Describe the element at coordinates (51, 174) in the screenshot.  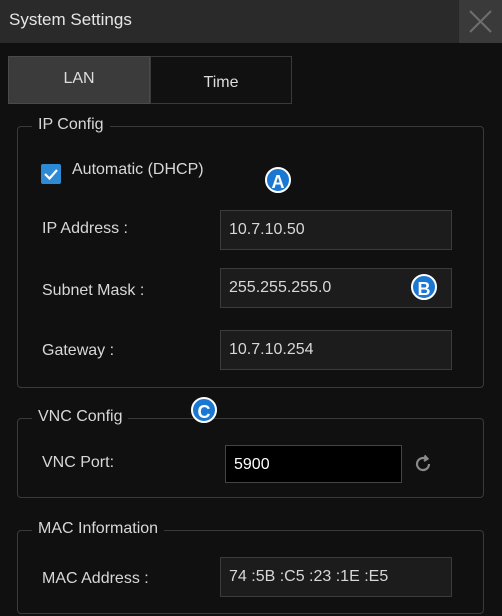
I see `dhcp-checkbox` at that location.